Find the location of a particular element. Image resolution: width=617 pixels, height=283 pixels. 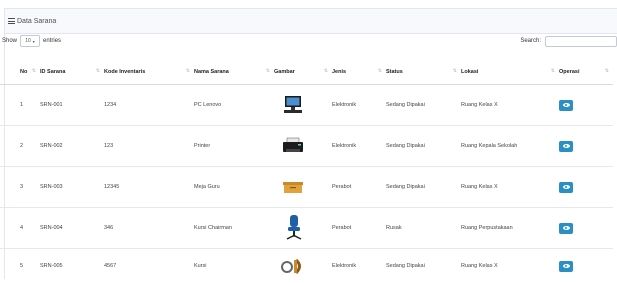

column-header-status: Status⇅ is located at coordinates (423, 72).